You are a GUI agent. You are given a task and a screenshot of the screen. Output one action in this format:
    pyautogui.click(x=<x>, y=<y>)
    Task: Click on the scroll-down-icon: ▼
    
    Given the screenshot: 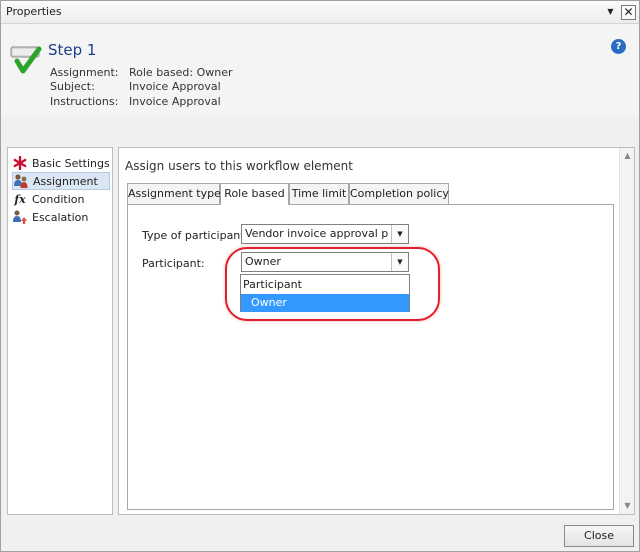 What is the action you would take?
    pyautogui.click(x=627, y=506)
    